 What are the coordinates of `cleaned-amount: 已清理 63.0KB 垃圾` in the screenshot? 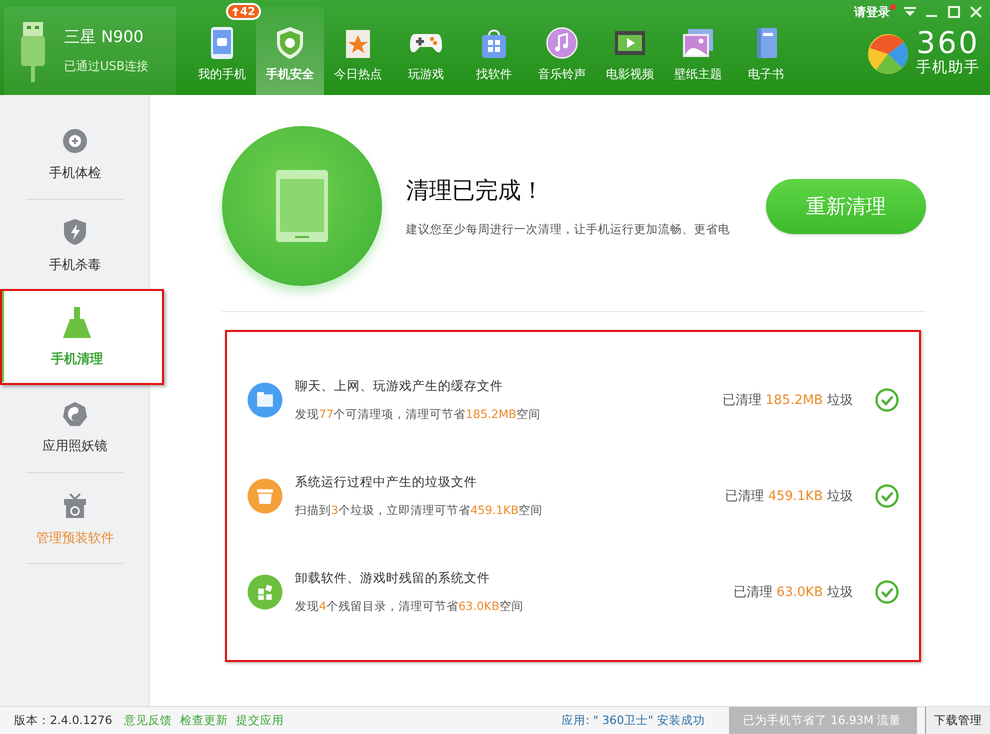 It's located at (793, 592).